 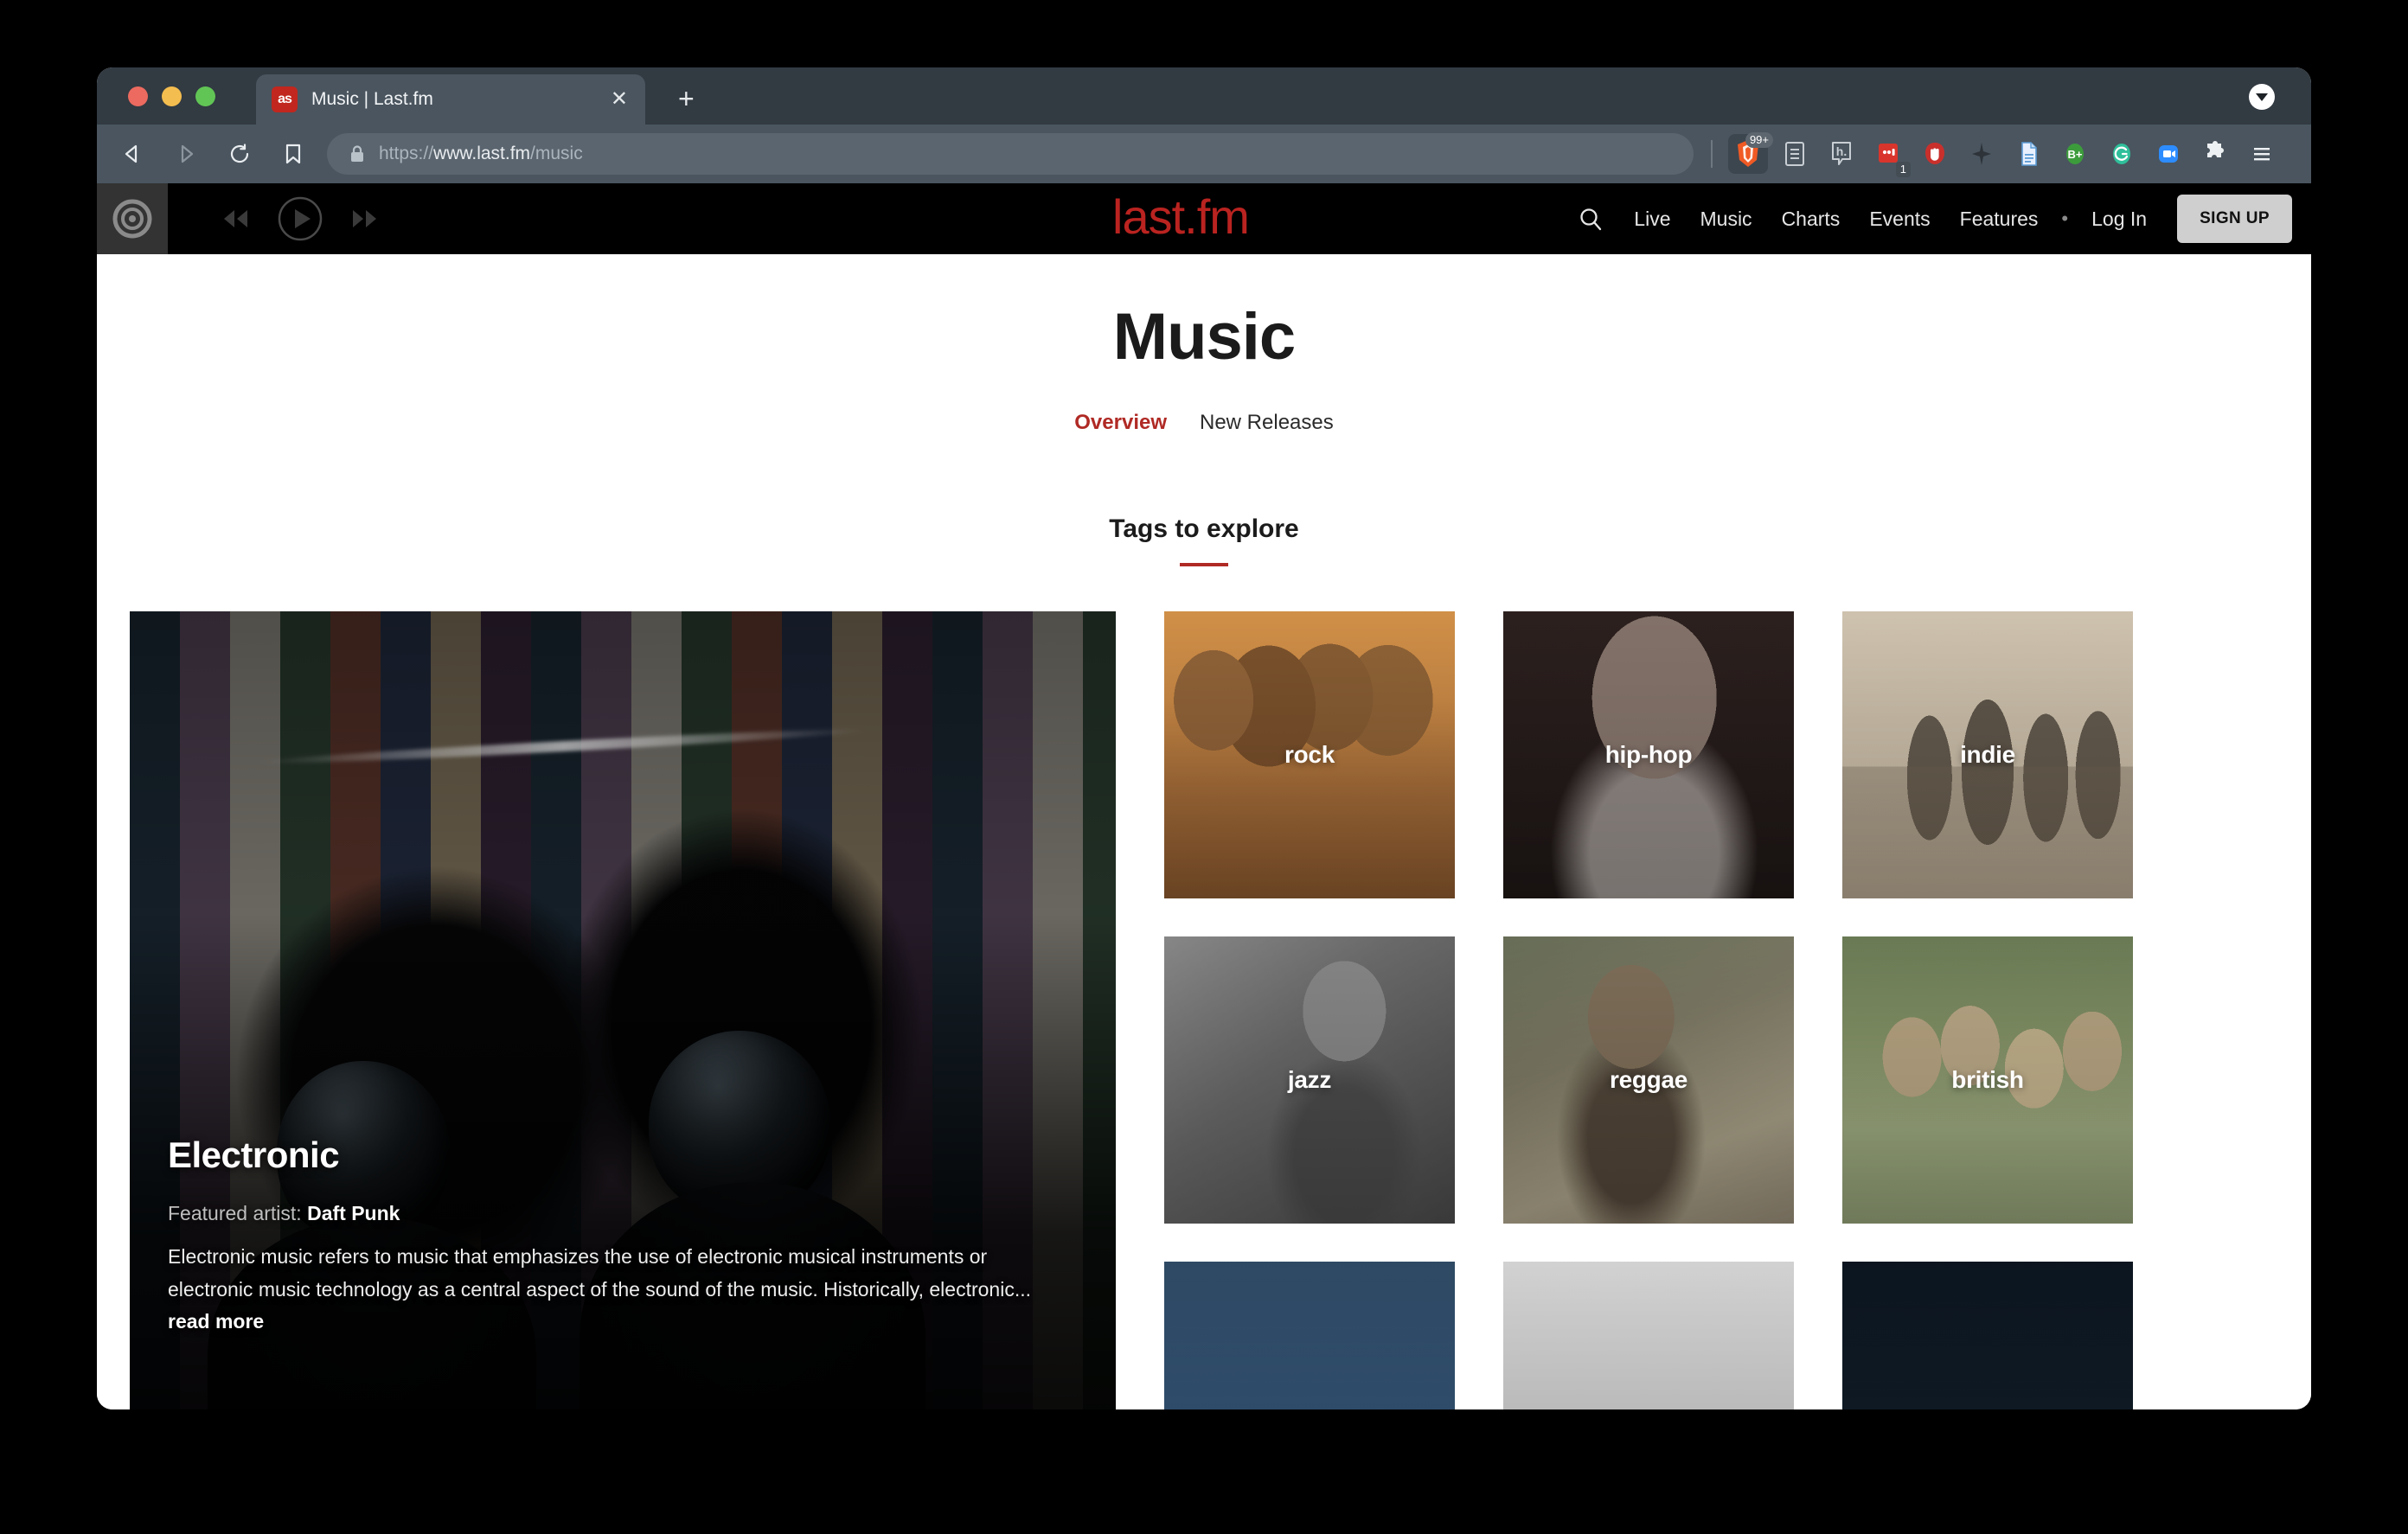 I want to click on page-title: Music, so click(x=1204, y=337).